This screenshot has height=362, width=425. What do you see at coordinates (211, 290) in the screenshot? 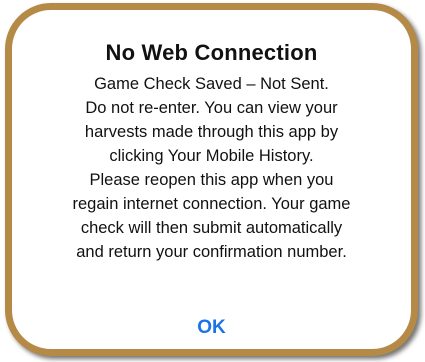
I see `alert-divider` at bounding box center [211, 290].